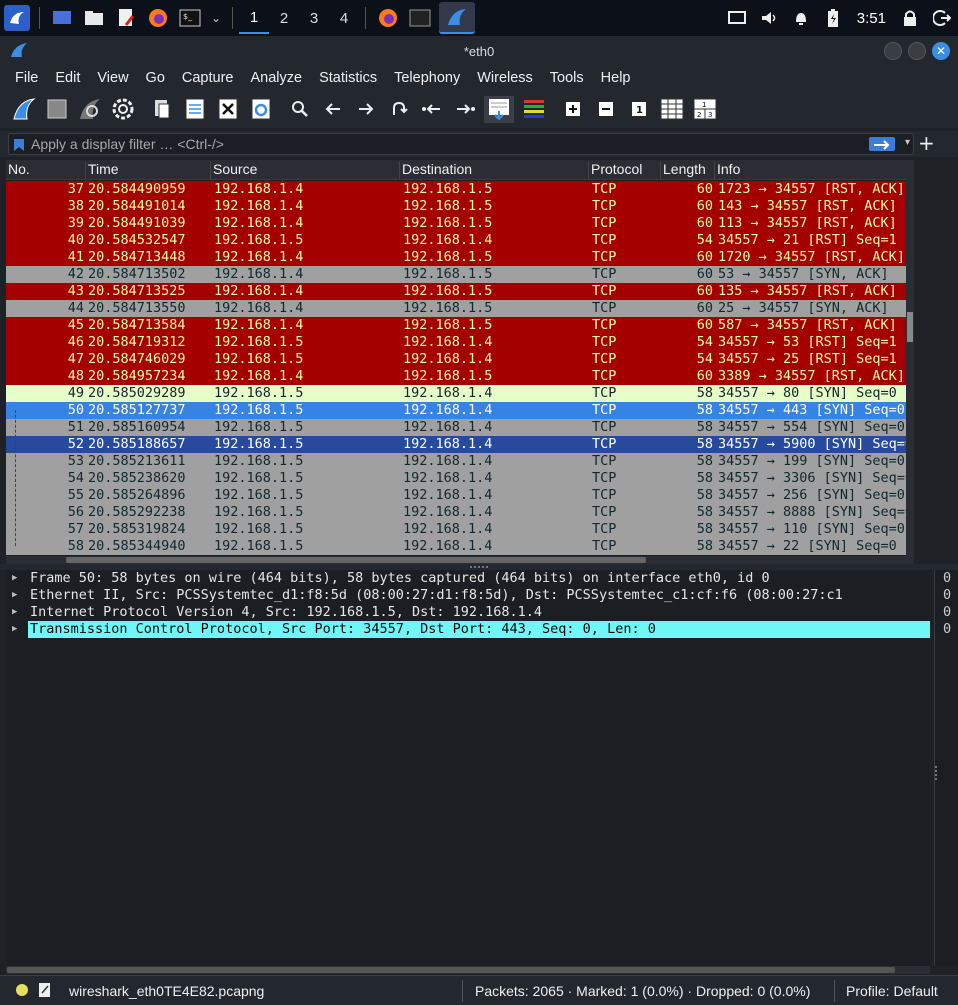 The image size is (958, 1005). What do you see at coordinates (457, 18) in the screenshot?
I see `wireshark-window-icon` at bounding box center [457, 18].